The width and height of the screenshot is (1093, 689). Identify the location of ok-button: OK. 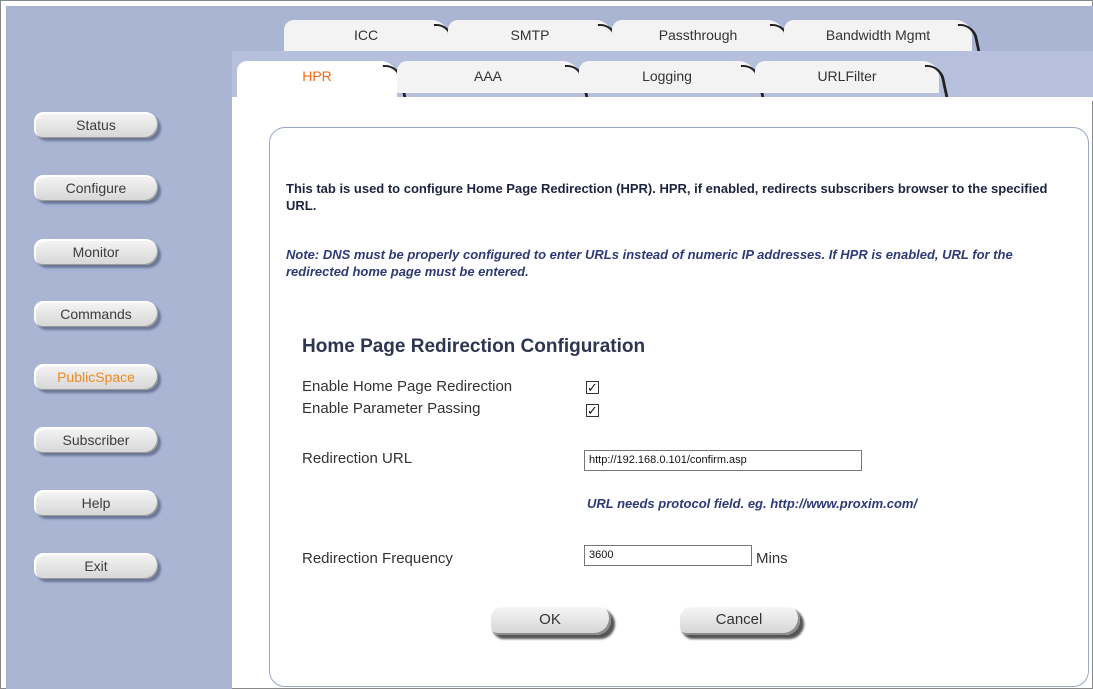
(550, 620).